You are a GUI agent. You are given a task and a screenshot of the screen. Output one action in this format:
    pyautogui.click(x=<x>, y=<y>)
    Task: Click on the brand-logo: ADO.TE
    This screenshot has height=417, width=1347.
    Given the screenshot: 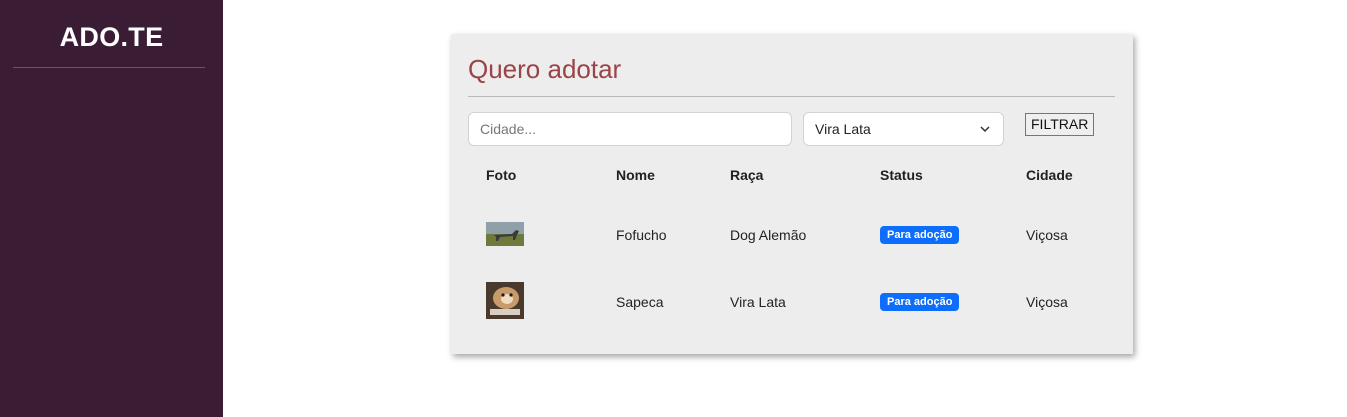 What is the action you would take?
    pyautogui.click(x=111, y=37)
    